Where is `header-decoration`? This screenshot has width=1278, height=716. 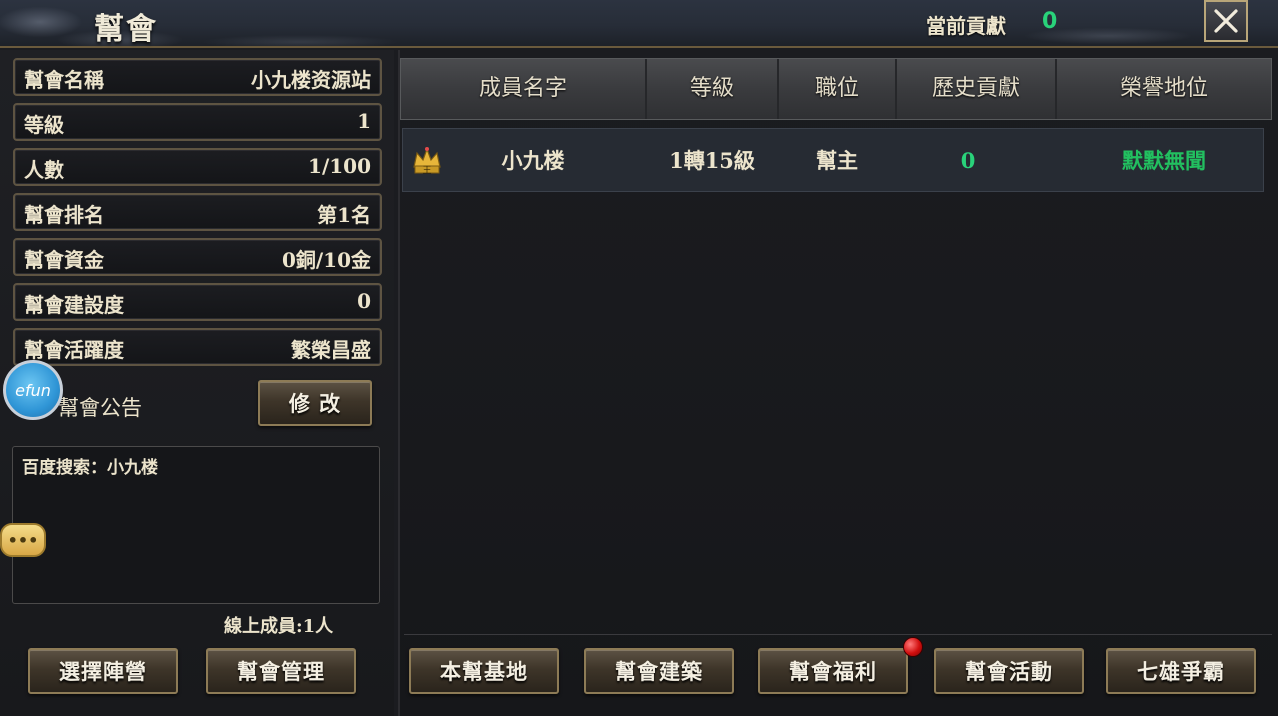 header-decoration is located at coordinates (260, 23).